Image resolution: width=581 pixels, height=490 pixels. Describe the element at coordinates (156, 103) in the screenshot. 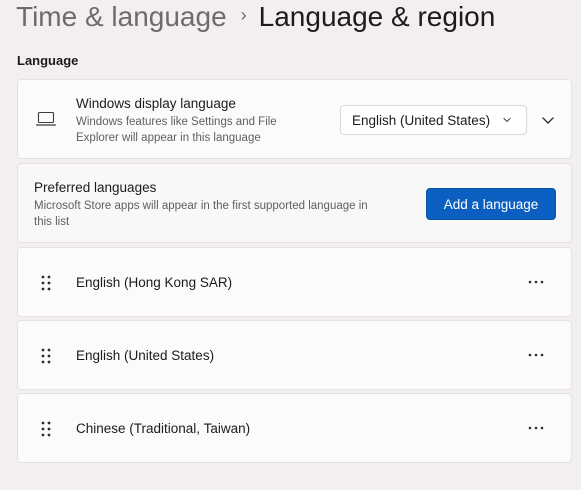

I see `display-language-title: Windows display language` at that location.